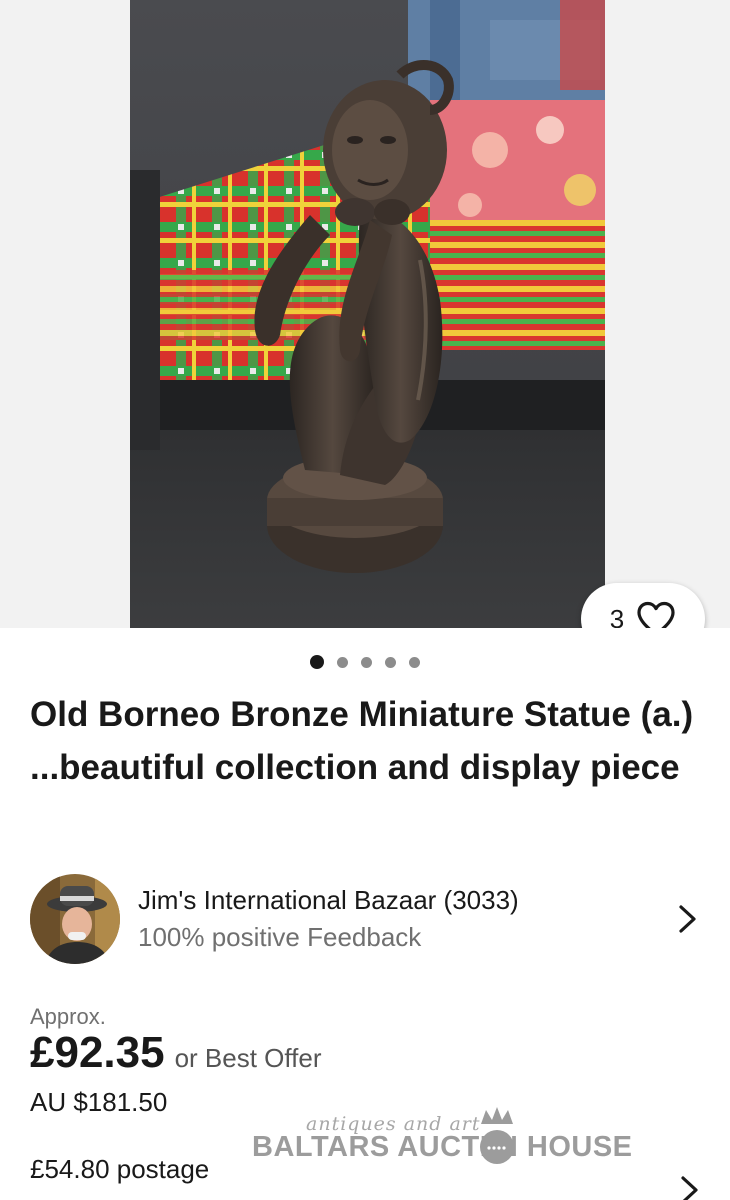  I want to click on crown-logo-icon, so click(497, 1136).